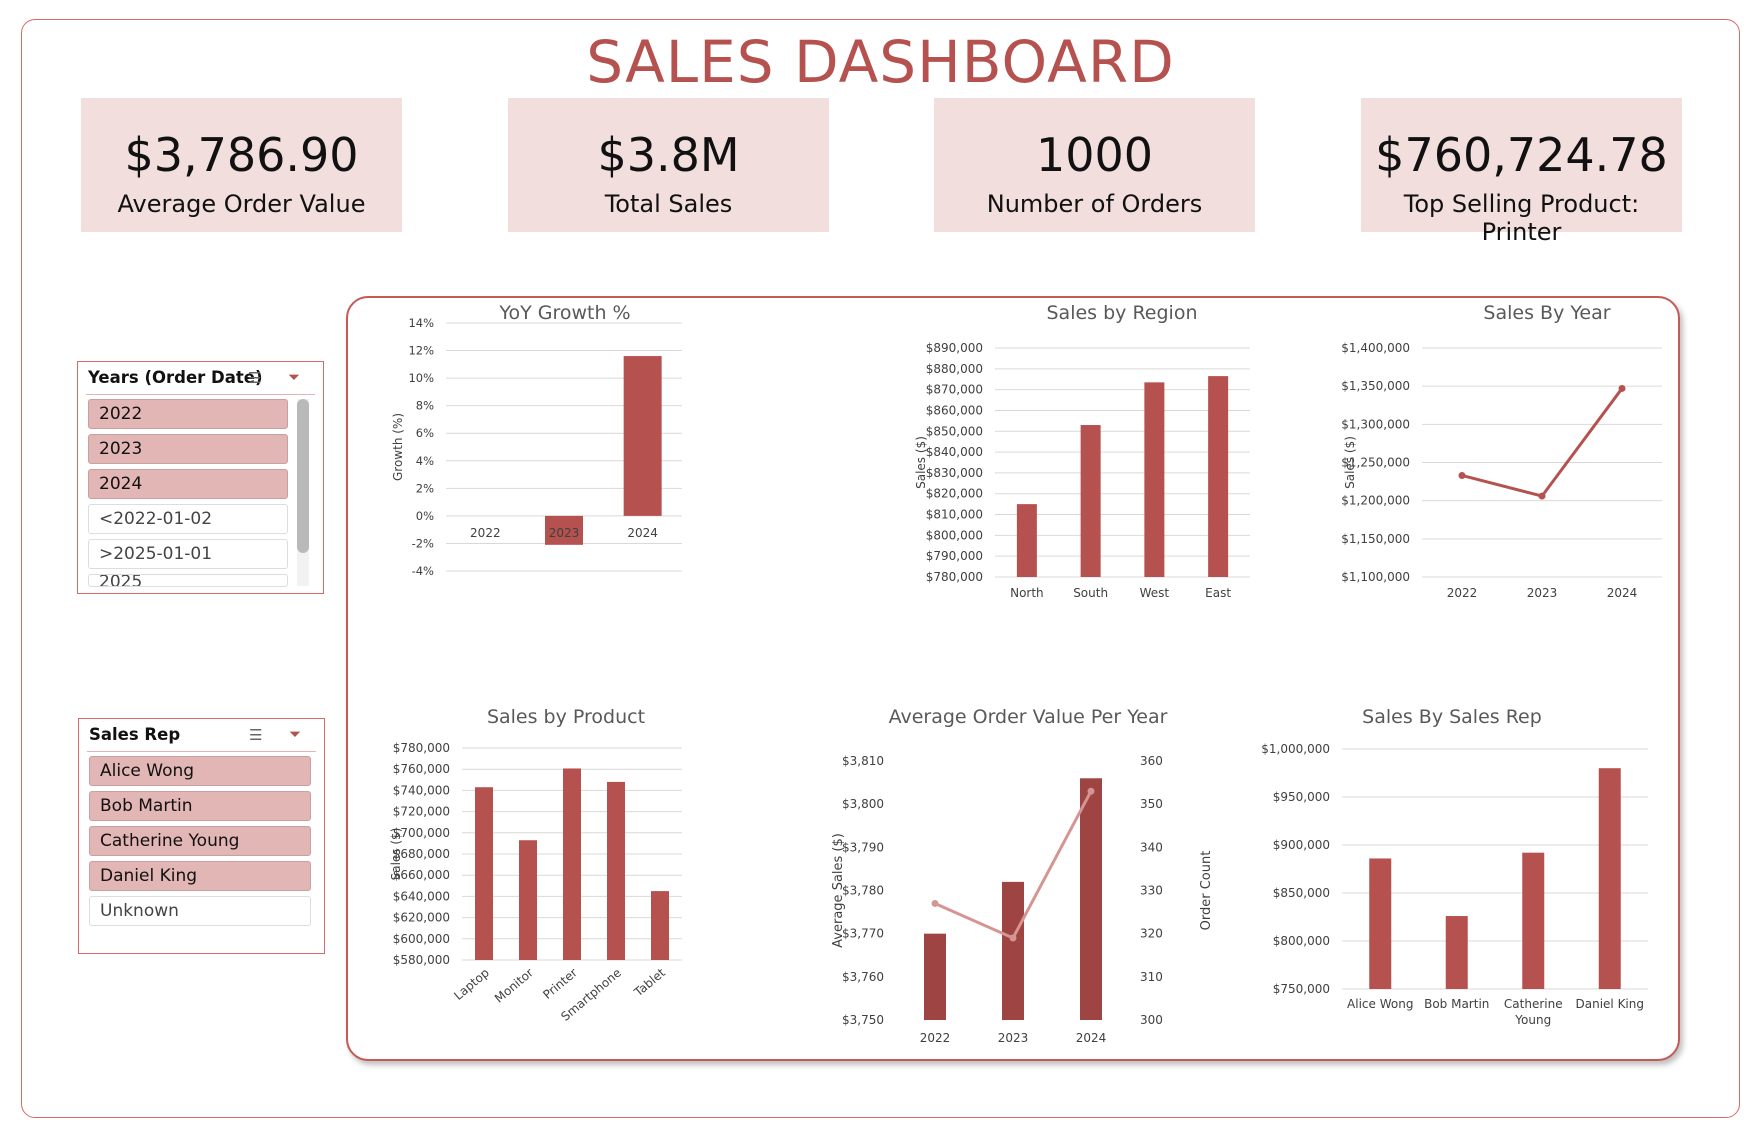 This screenshot has height=1138, width=1761. What do you see at coordinates (188, 484) in the screenshot?
I see `slicer-item: 2024` at bounding box center [188, 484].